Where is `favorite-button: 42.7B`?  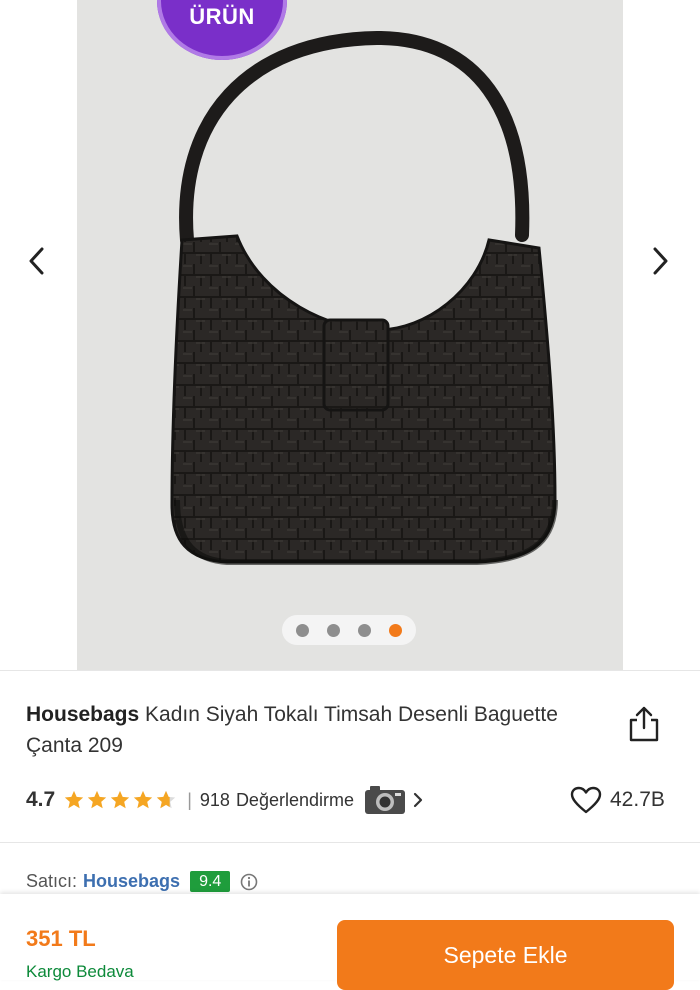 favorite-button: 42.7B is located at coordinates (617, 800).